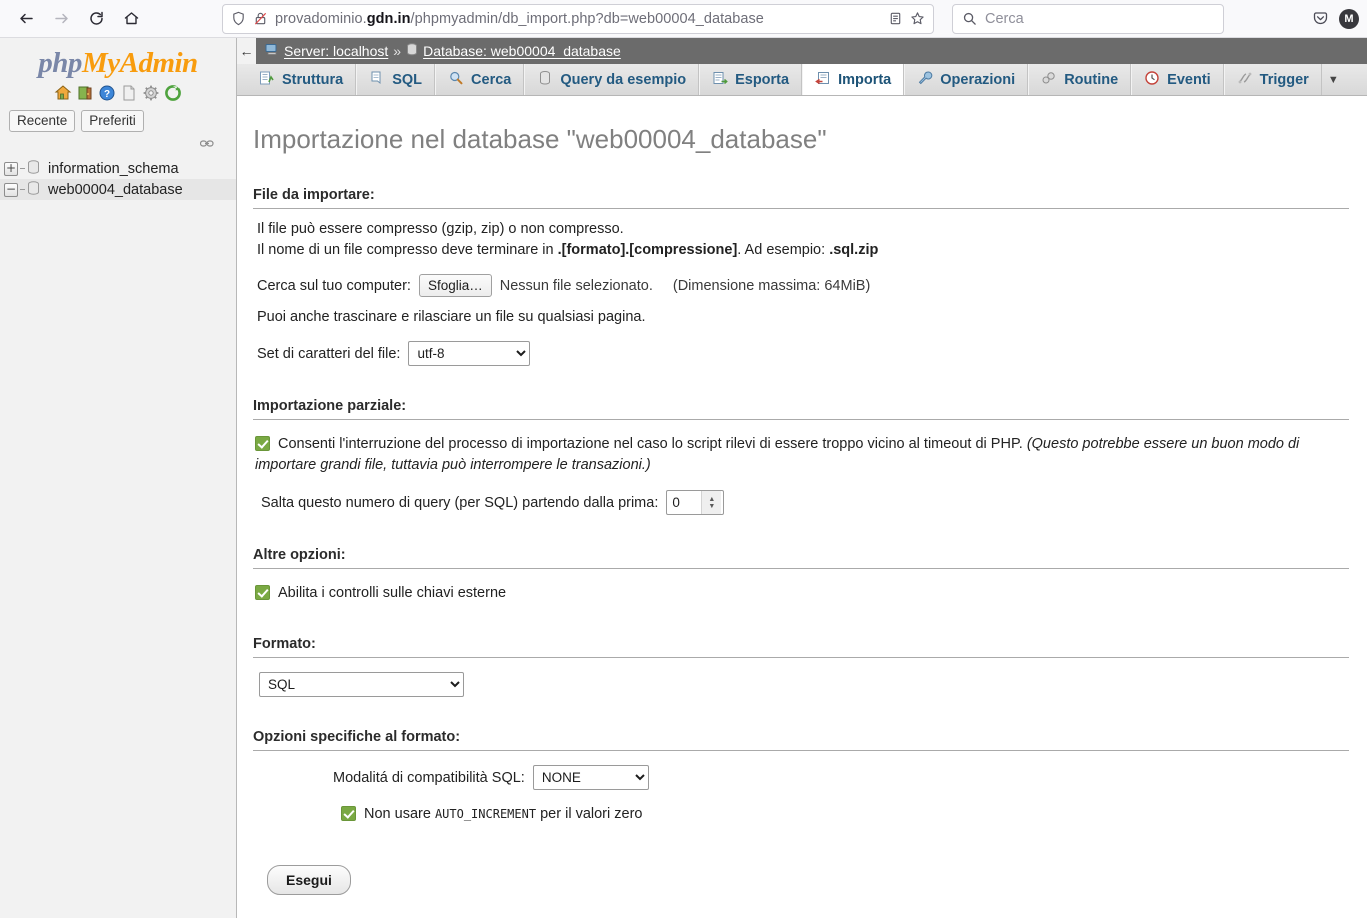 This screenshot has width=1367, height=918. Describe the element at coordinates (925, 80) in the screenshot. I see `wrench-icon` at that location.